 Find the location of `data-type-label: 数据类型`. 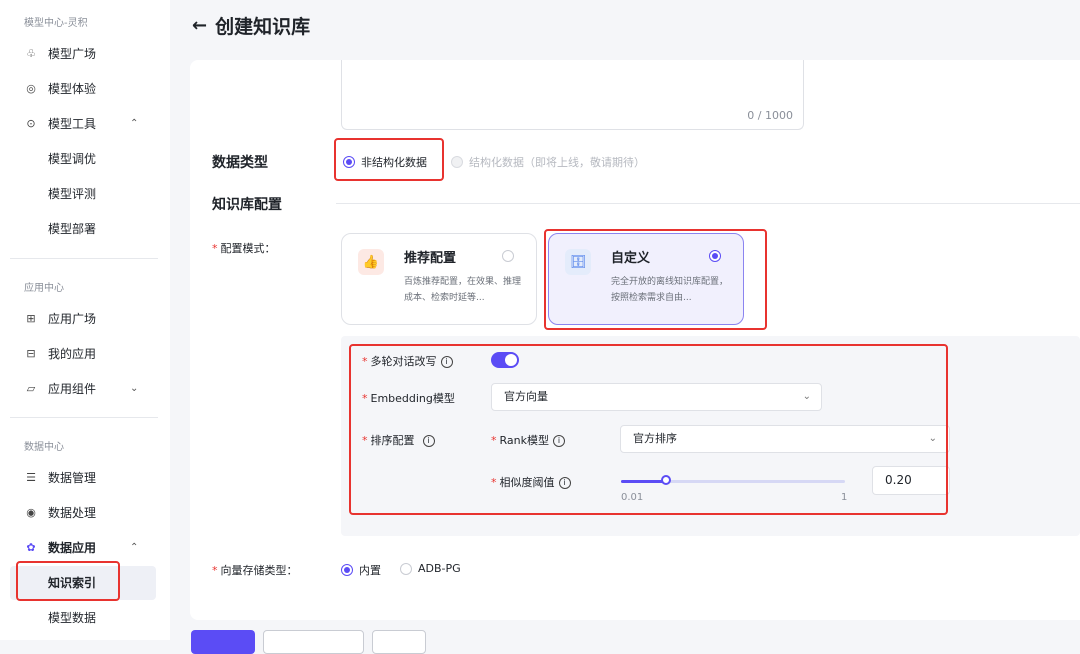

data-type-label: 数据类型 is located at coordinates (240, 163).